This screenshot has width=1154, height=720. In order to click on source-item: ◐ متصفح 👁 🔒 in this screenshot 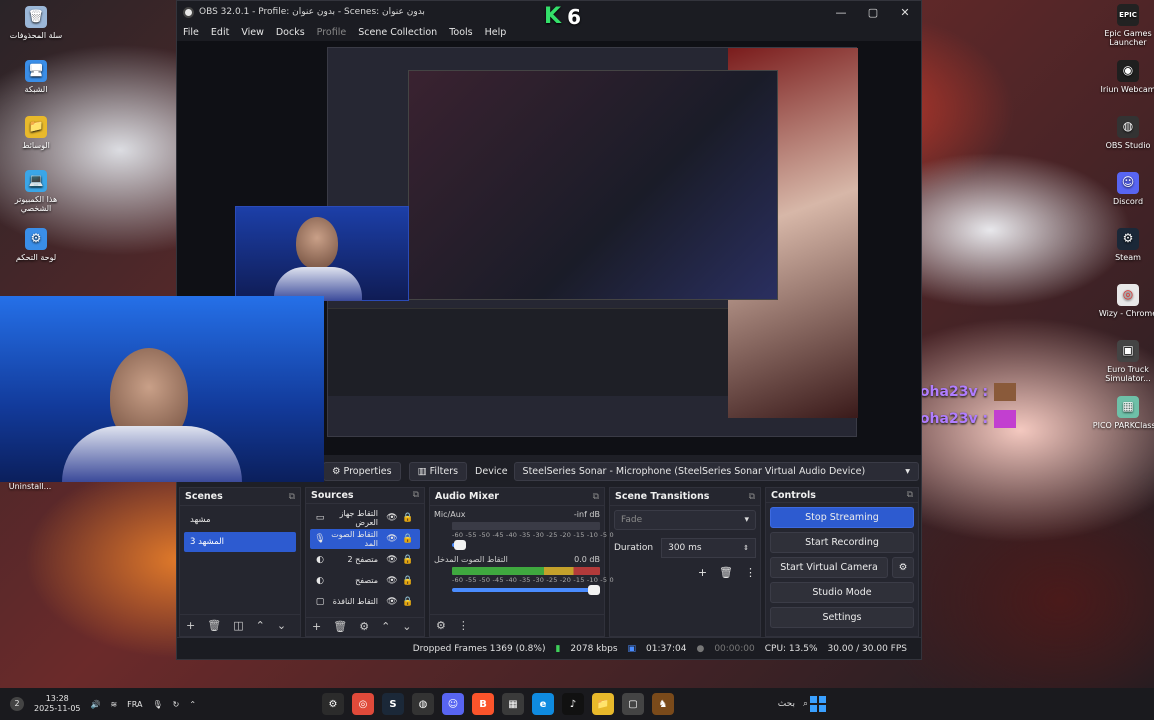, I will do `click(365, 581)`.